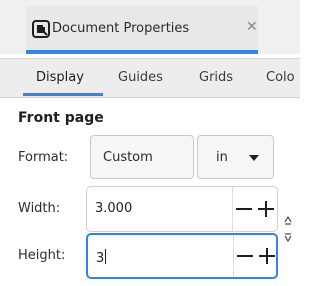 This screenshot has width=320, height=286. Describe the element at coordinates (140, 77) in the screenshot. I see `tab-guides: Guides` at that location.